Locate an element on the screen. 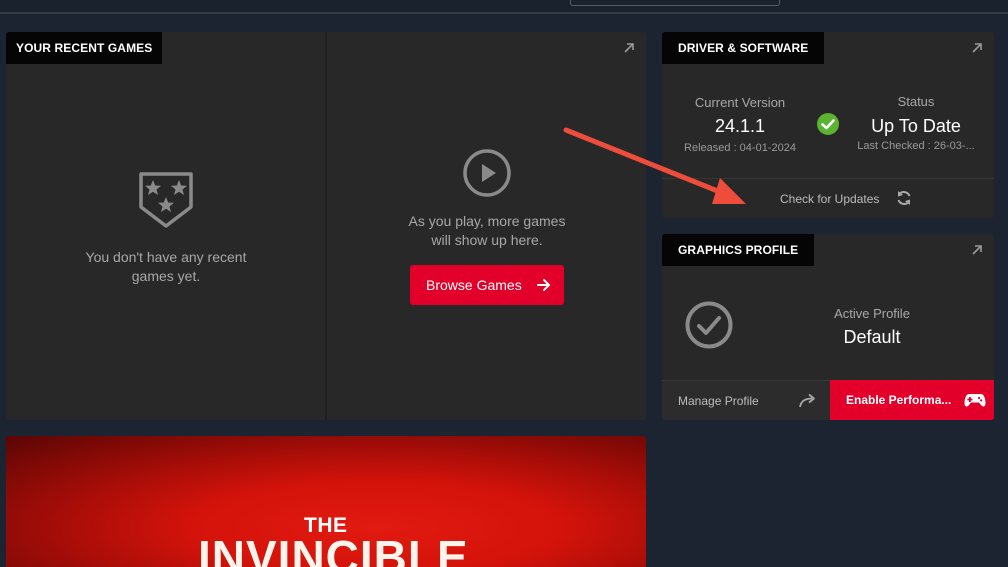 This screenshot has height=567, width=1008. manage-profile-button: Manage Profile is located at coordinates (746, 400).